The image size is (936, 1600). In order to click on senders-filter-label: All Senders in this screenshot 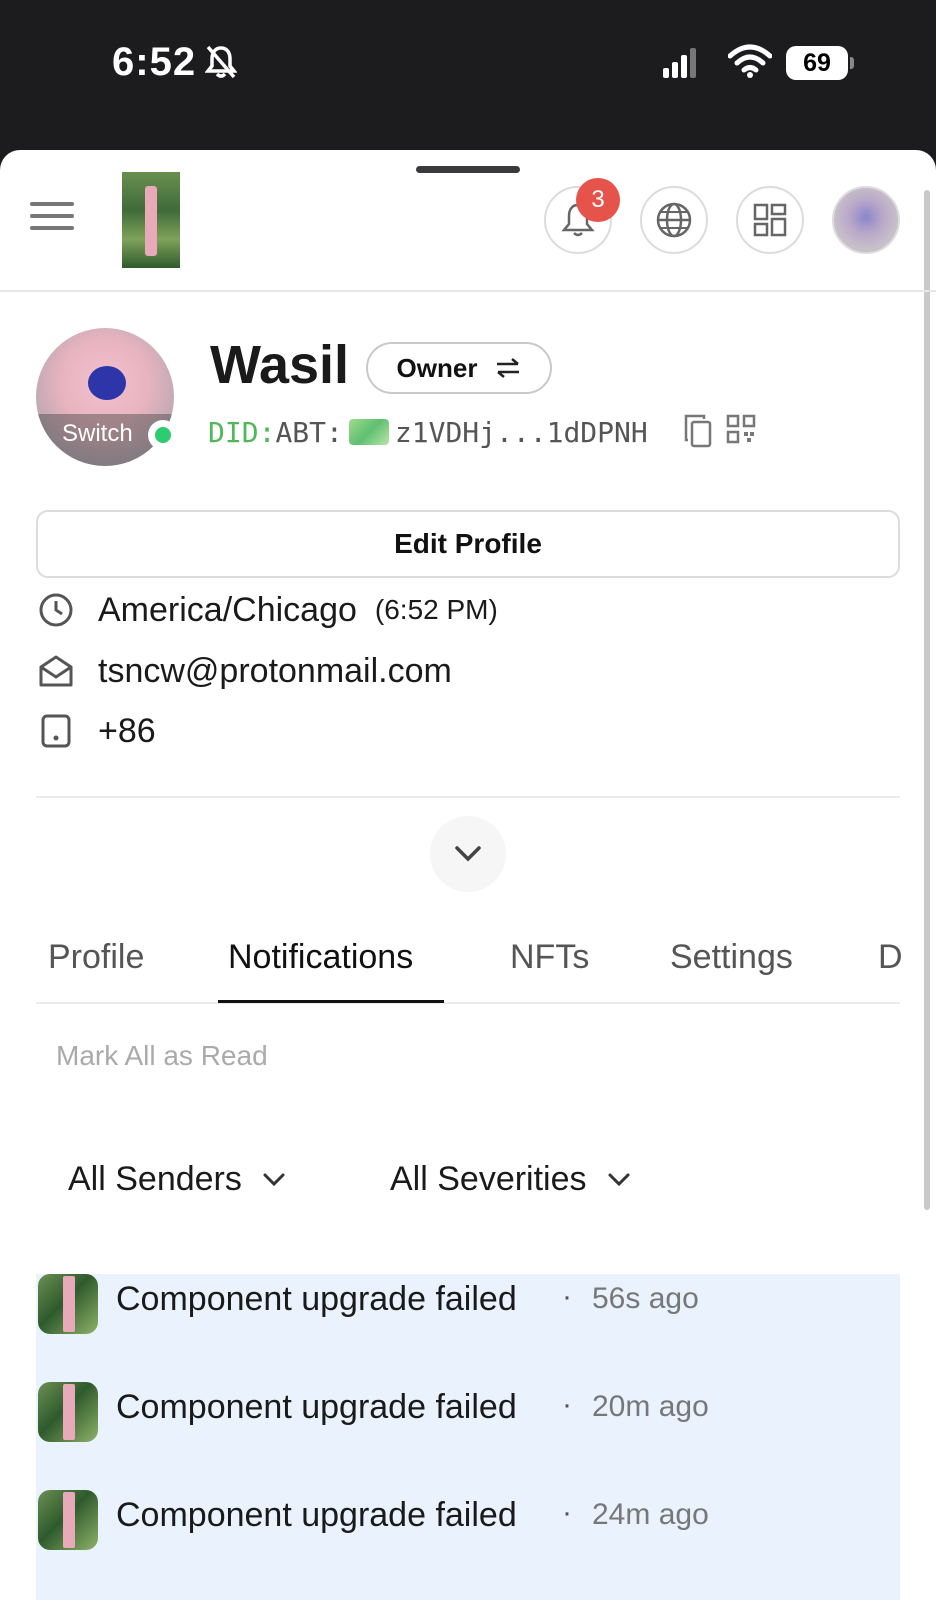, I will do `click(155, 1179)`.